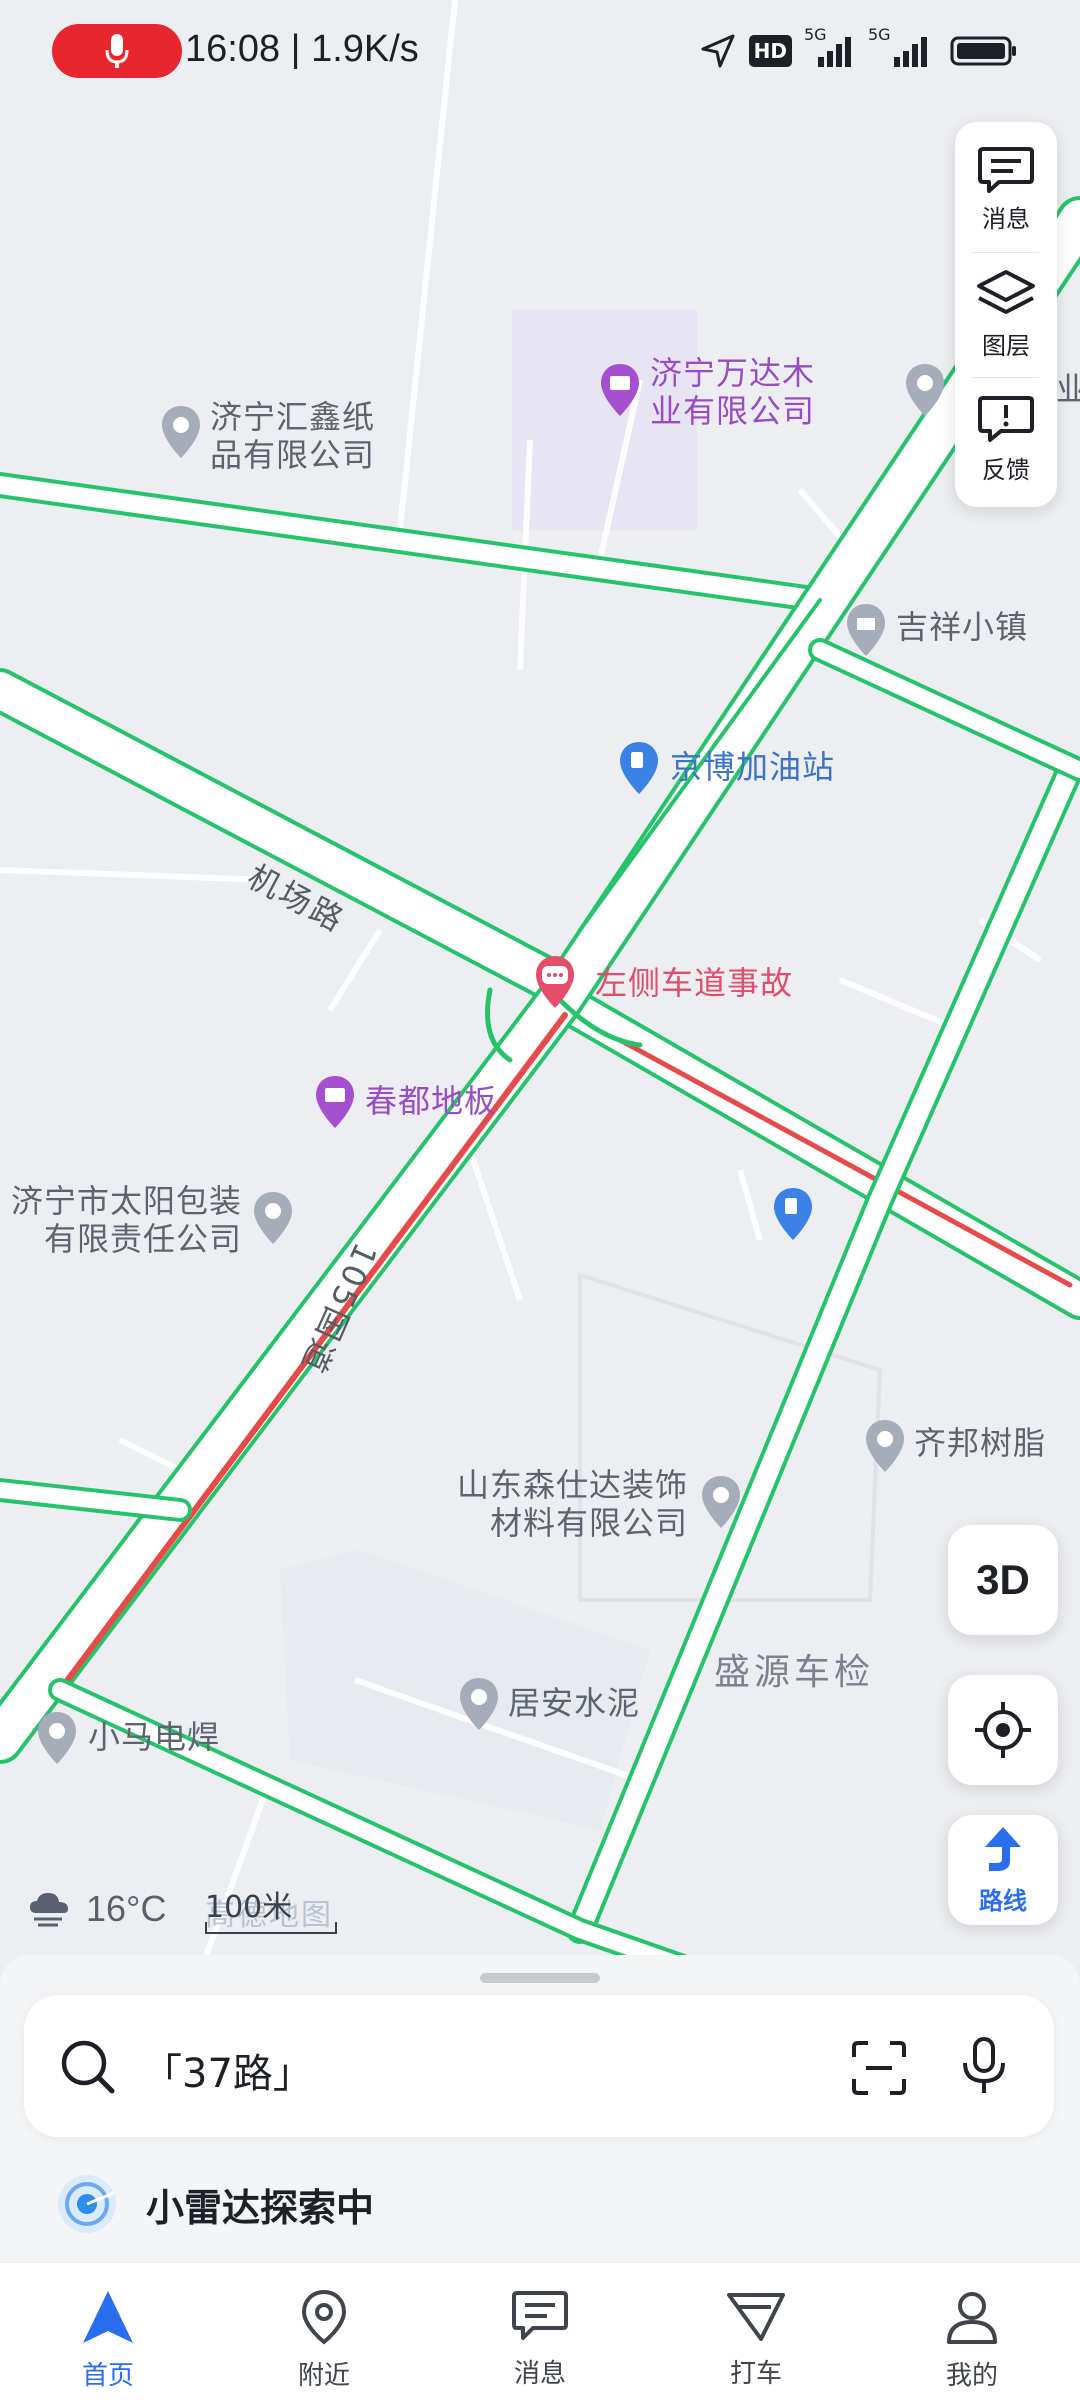  Describe the element at coordinates (962, 627) in the screenshot. I see `poi-jixiang: 吉祥小镇` at that location.